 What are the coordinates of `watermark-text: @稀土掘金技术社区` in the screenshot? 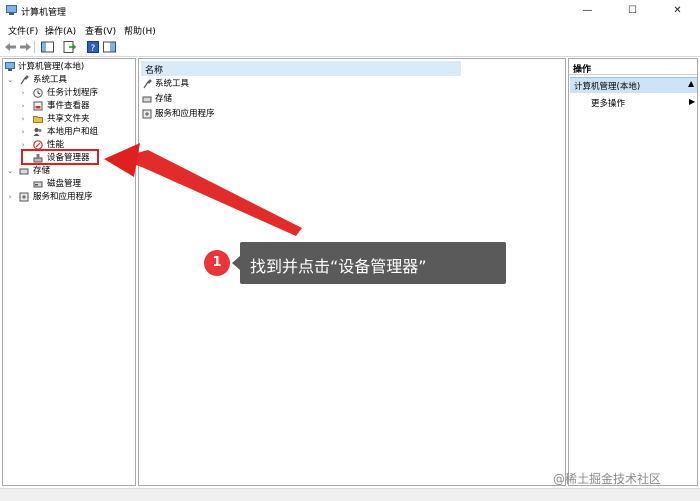 It's located at (607, 479).